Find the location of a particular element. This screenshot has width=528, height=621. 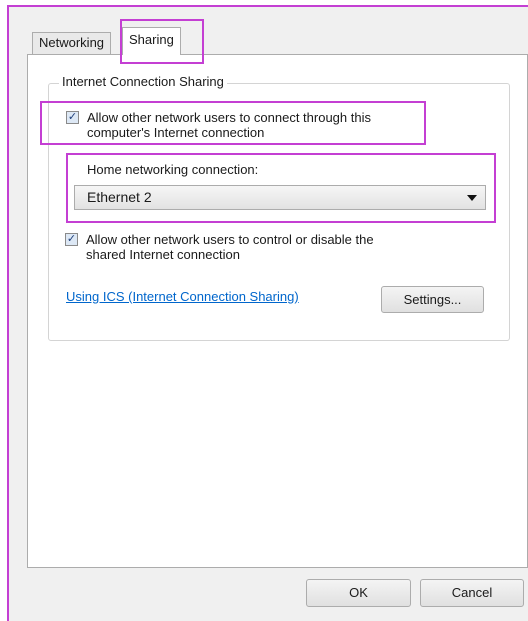

home-network-label: Home networking connection: is located at coordinates (173, 169).